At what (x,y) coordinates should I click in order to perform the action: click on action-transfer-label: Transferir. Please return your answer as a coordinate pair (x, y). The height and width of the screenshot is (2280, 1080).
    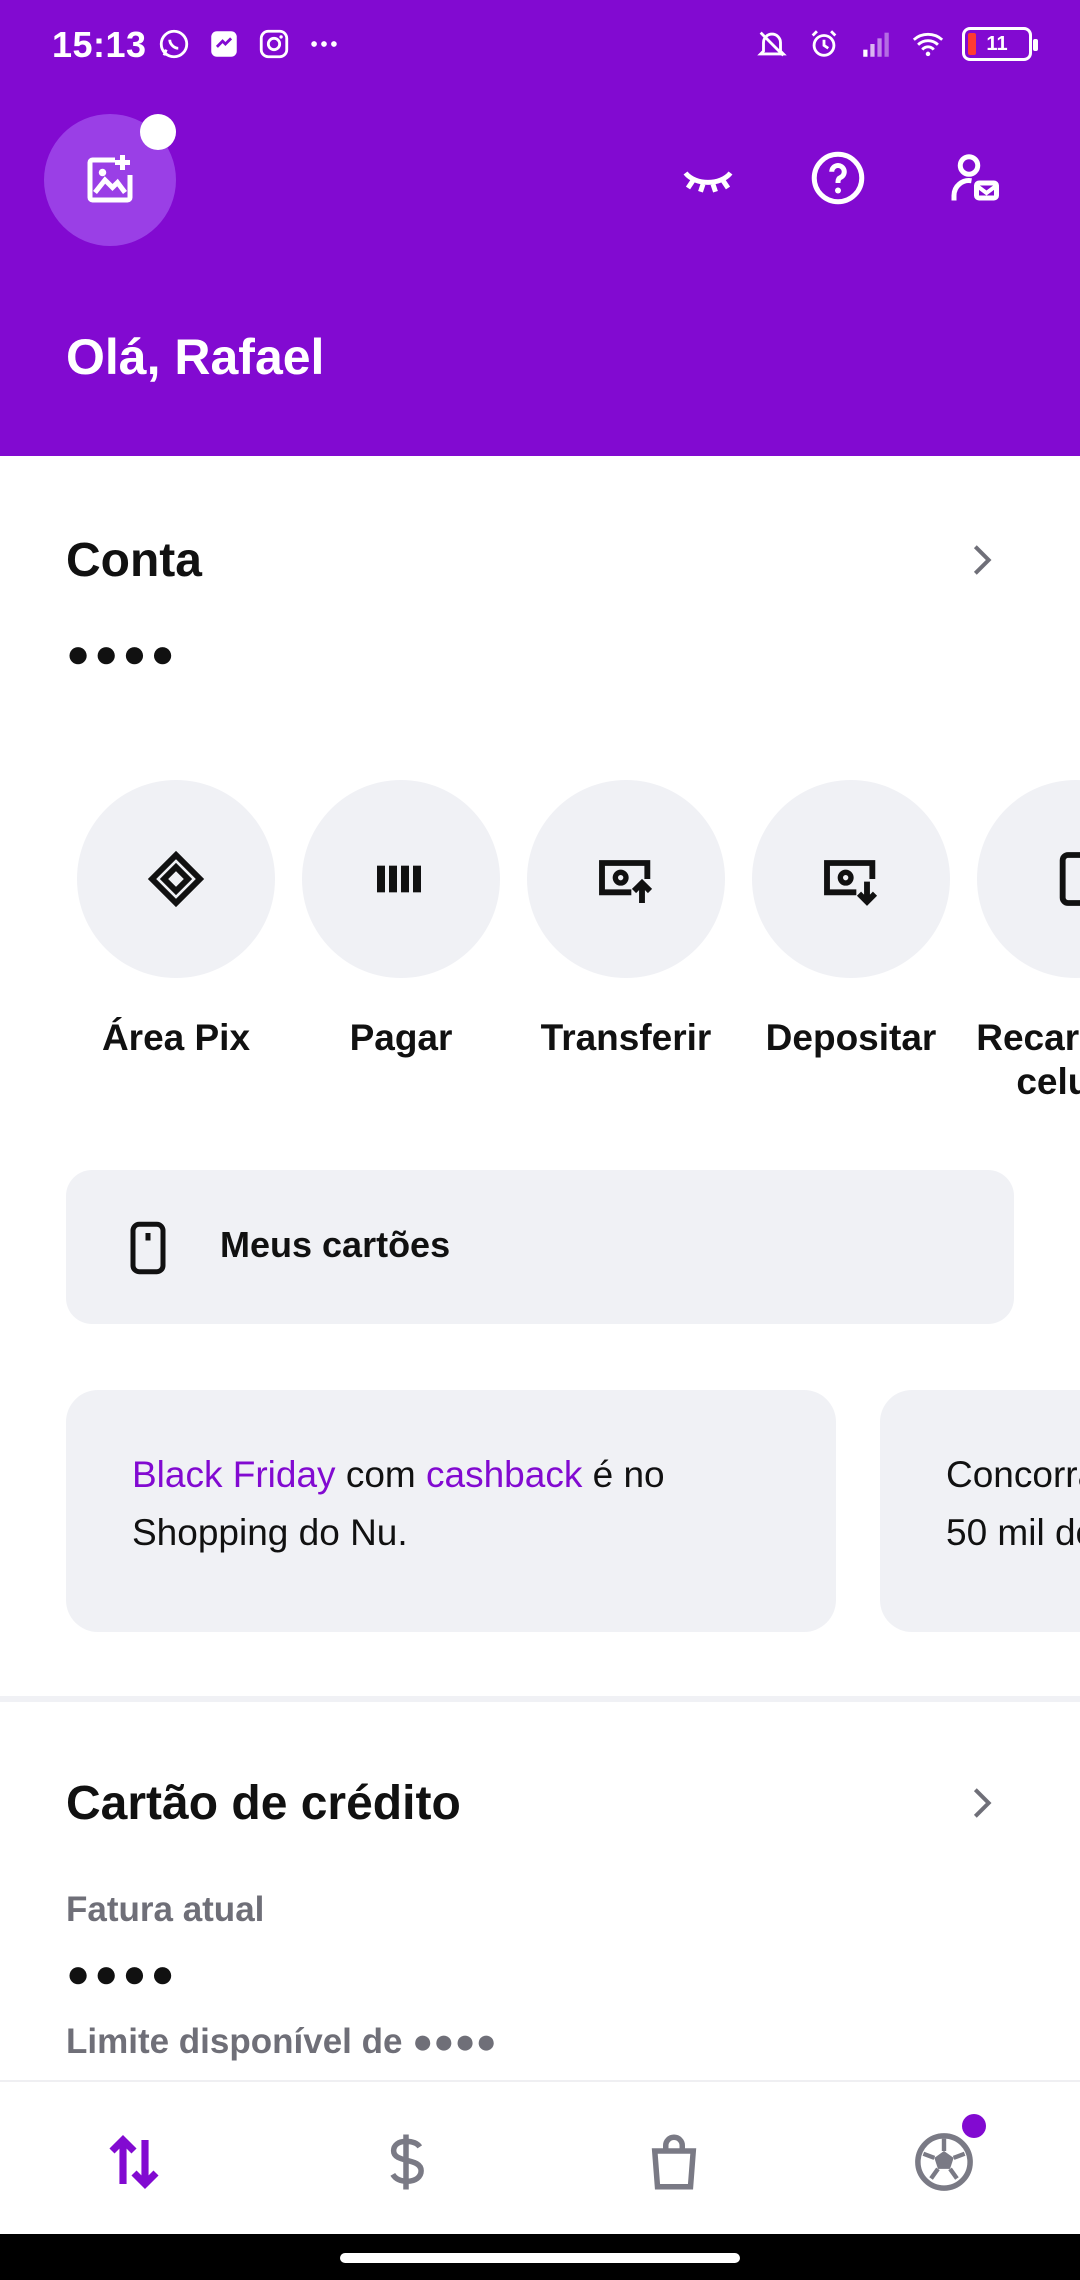
    Looking at the image, I should click on (626, 1037).